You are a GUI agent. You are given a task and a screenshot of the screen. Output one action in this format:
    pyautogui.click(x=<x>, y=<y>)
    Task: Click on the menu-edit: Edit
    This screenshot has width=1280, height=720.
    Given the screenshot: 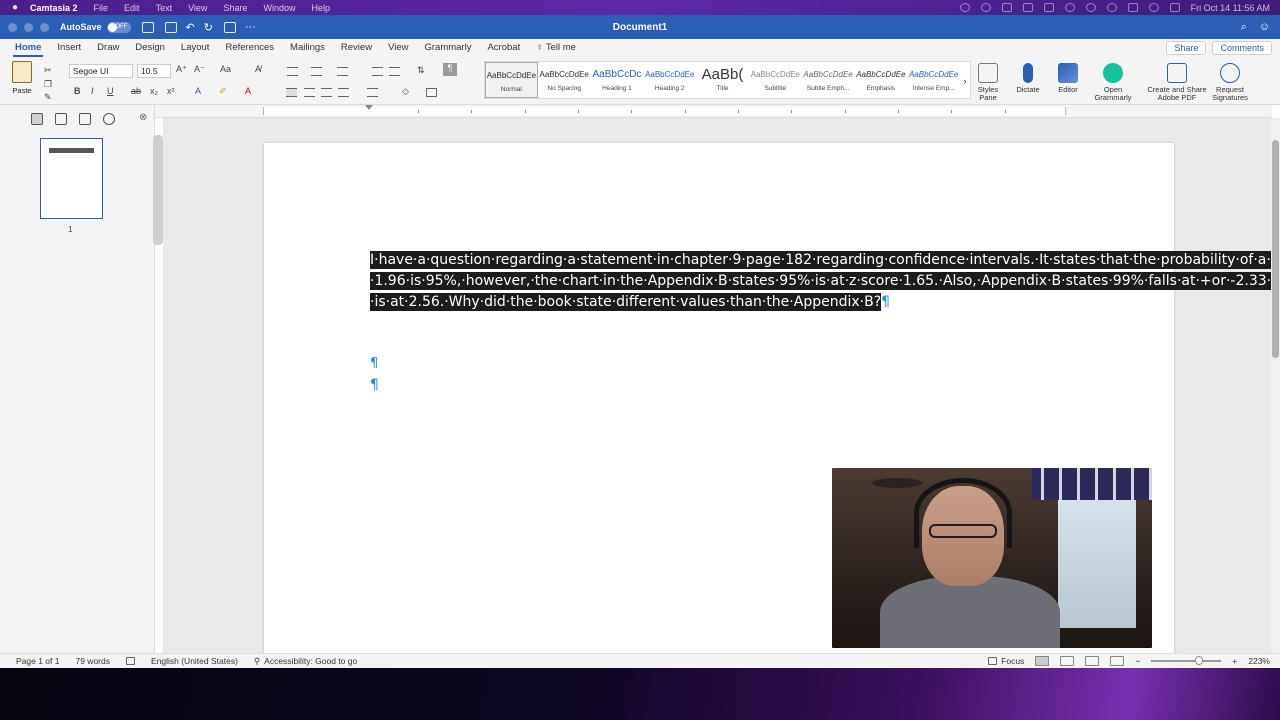 What is the action you would take?
    pyautogui.click(x=132, y=8)
    